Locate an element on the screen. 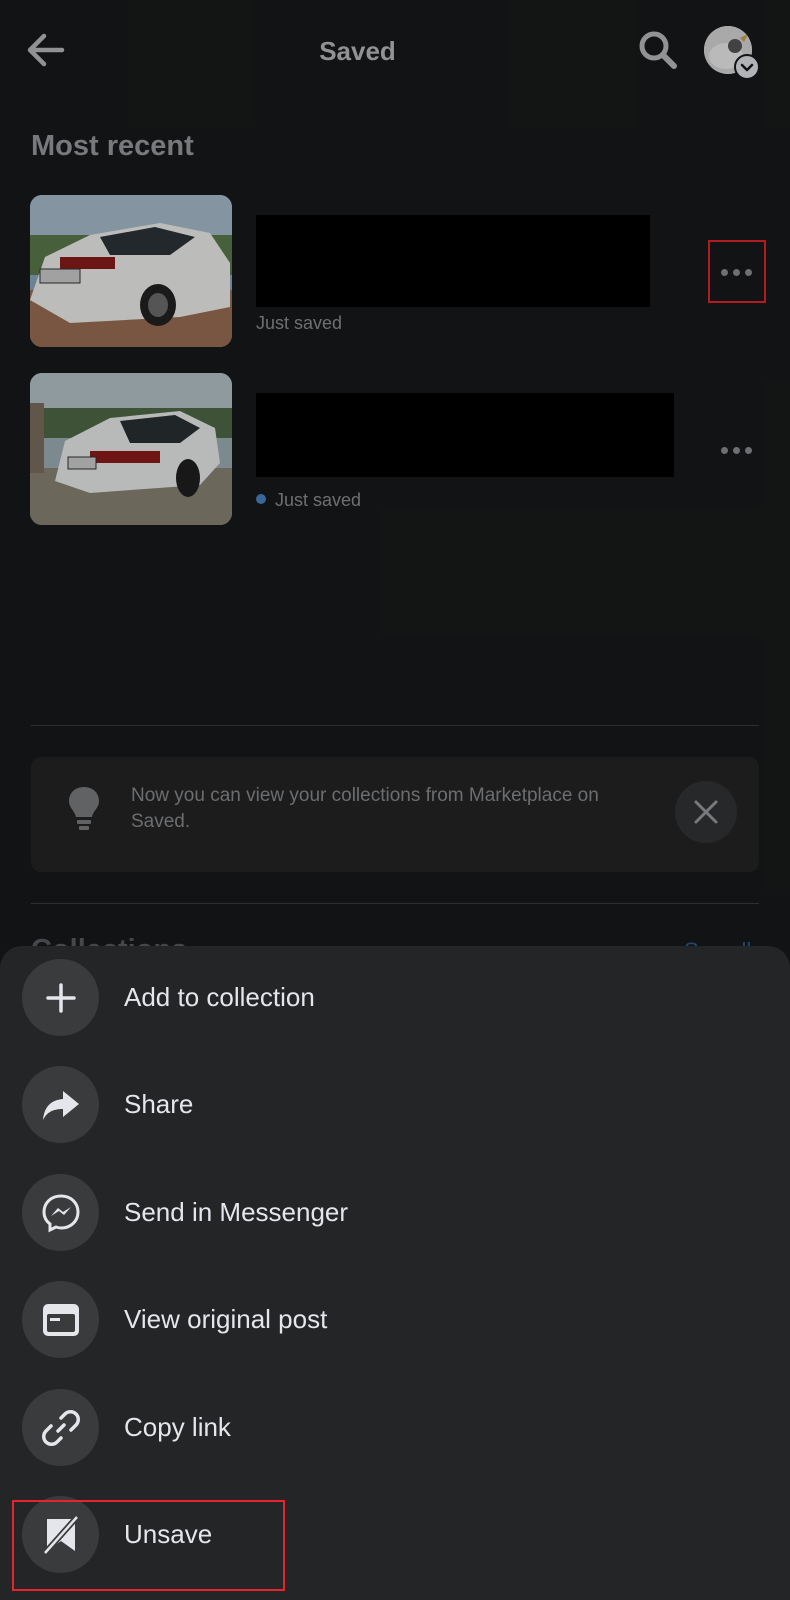 The width and height of the screenshot is (790, 1600). menu-item-copy-link: Copy link is located at coordinates (395, 1427).